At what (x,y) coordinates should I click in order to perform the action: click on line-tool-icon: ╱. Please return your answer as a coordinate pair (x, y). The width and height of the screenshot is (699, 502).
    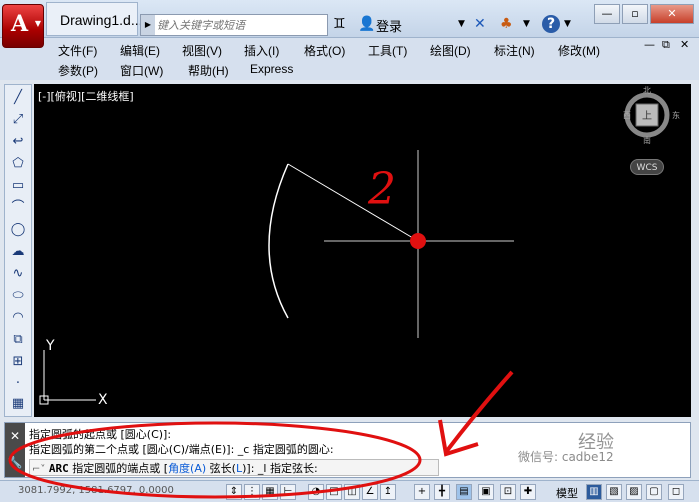
    Looking at the image, I should click on (18, 98).